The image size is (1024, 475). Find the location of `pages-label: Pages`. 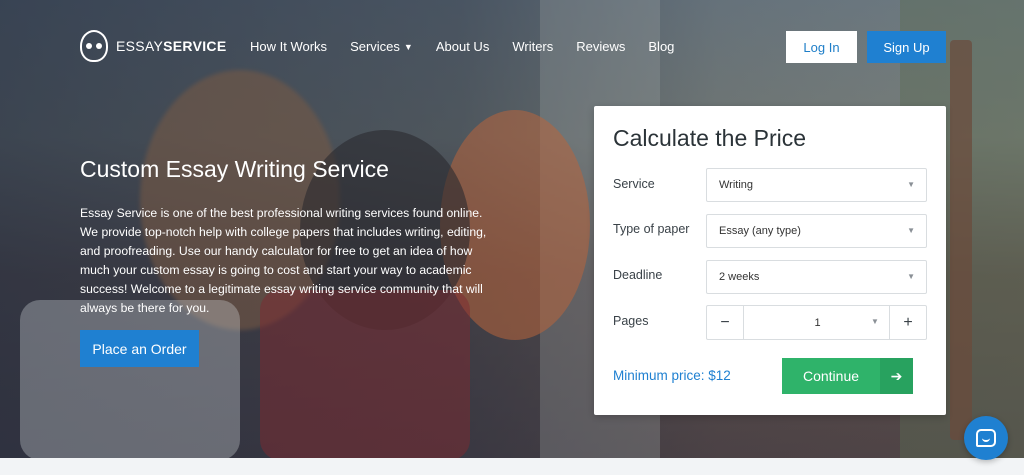

pages-label: Pages is located at coordinates (631, 321).